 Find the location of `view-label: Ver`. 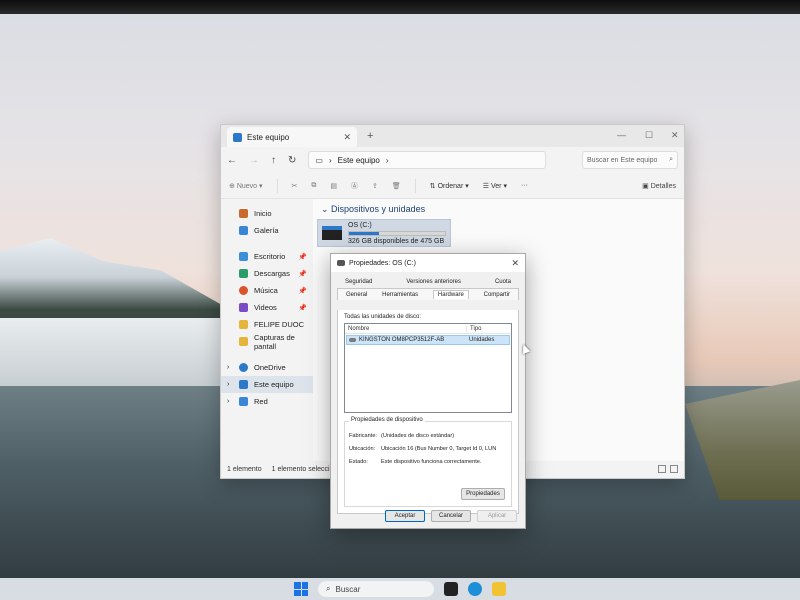

view-label: Ver is located at coordinates (496, 186).